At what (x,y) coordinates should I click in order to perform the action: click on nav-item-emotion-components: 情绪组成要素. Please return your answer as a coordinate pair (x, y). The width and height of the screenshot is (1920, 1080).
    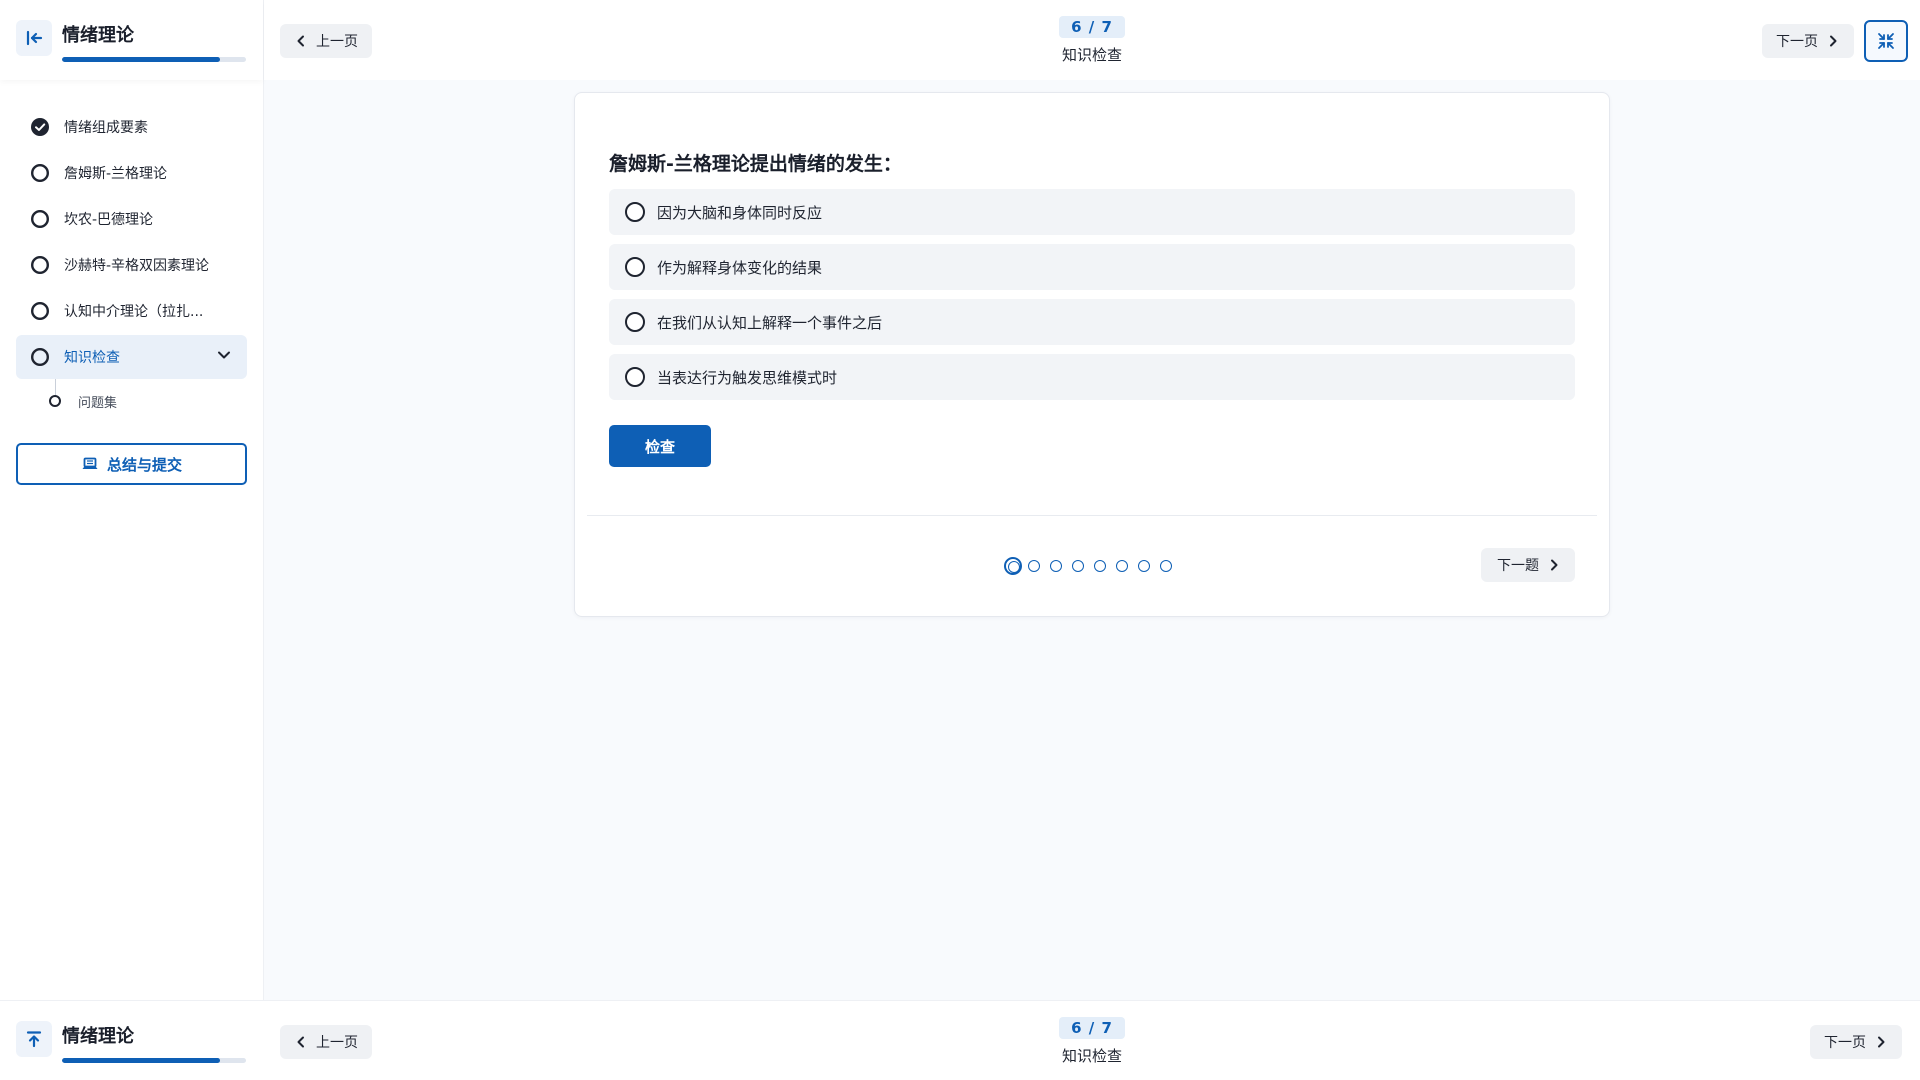
    Looking at the image, I should click on (131, 127).